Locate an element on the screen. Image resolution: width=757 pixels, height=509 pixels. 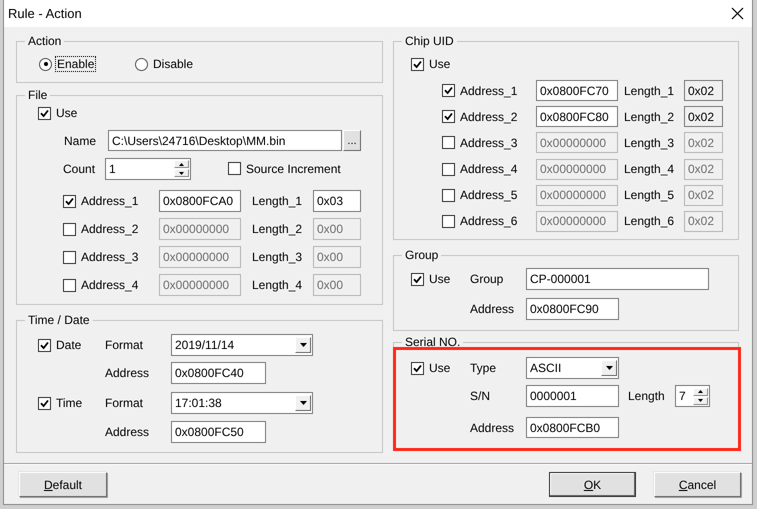
group-title: File is located at coordinates (37, 95).